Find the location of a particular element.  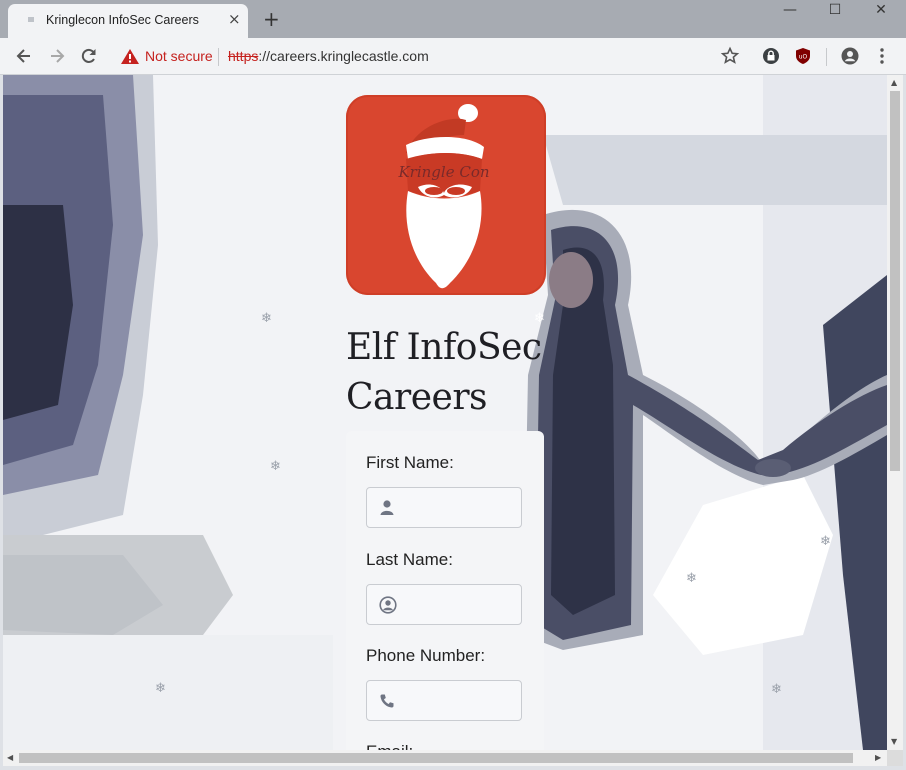

lock-extension-icon is located at coordinates (771, 56).